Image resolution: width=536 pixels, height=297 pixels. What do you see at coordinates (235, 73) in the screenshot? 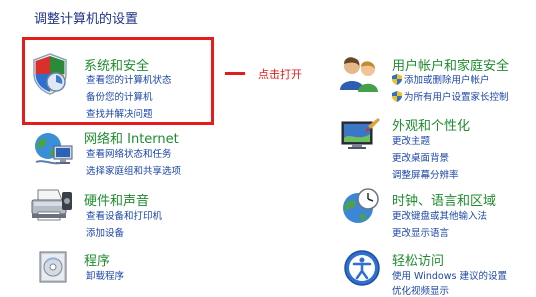
I see `callout-line` at bounding box center [235, 73].